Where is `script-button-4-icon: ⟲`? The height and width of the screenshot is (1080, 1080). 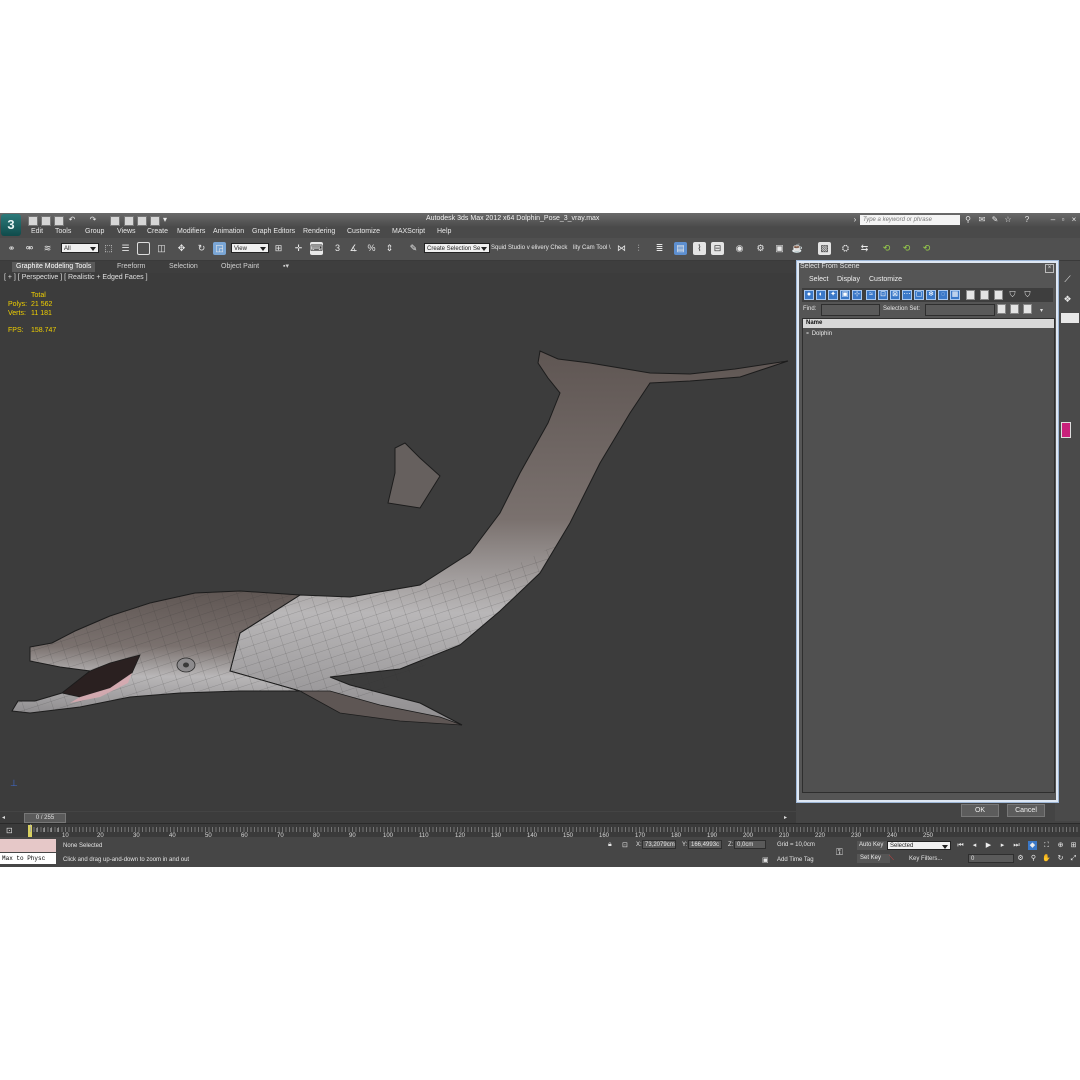
script-button-4-icon: ⟲ is located at coordinates (886, 248).